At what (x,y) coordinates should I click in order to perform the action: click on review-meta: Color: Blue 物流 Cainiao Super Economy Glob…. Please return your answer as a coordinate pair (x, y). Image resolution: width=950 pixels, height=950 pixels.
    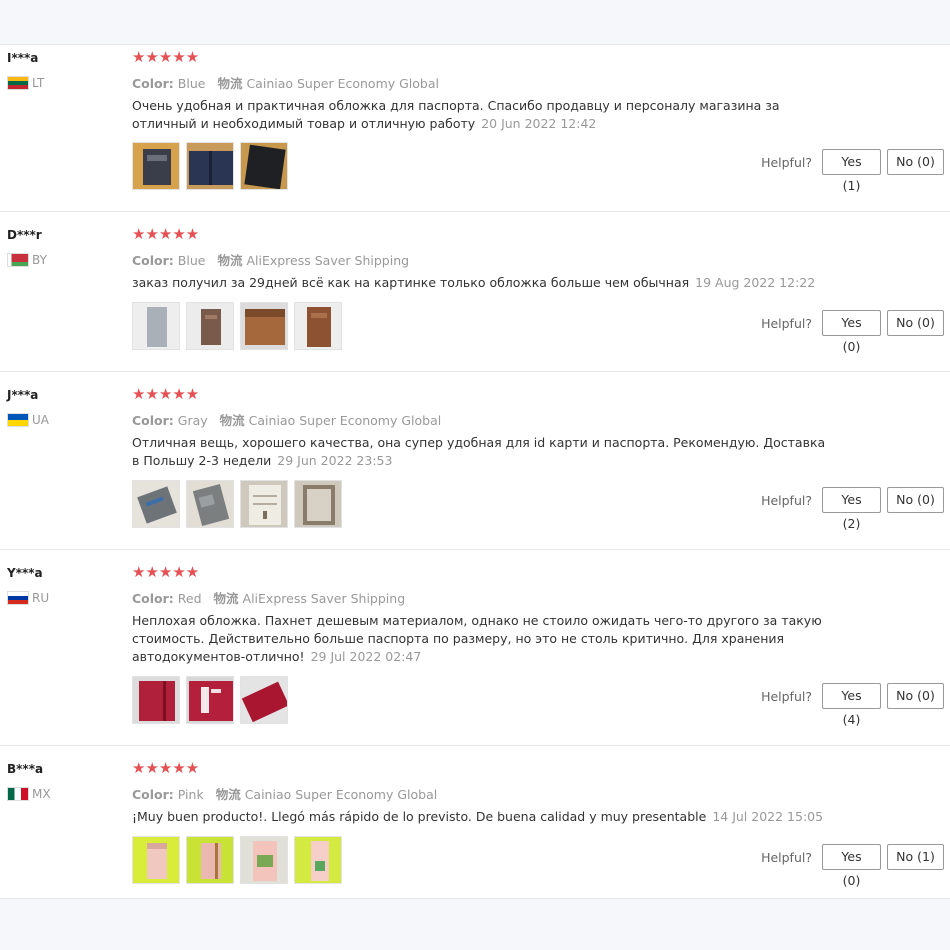
    Looking at the image, I should click on (285, 82).